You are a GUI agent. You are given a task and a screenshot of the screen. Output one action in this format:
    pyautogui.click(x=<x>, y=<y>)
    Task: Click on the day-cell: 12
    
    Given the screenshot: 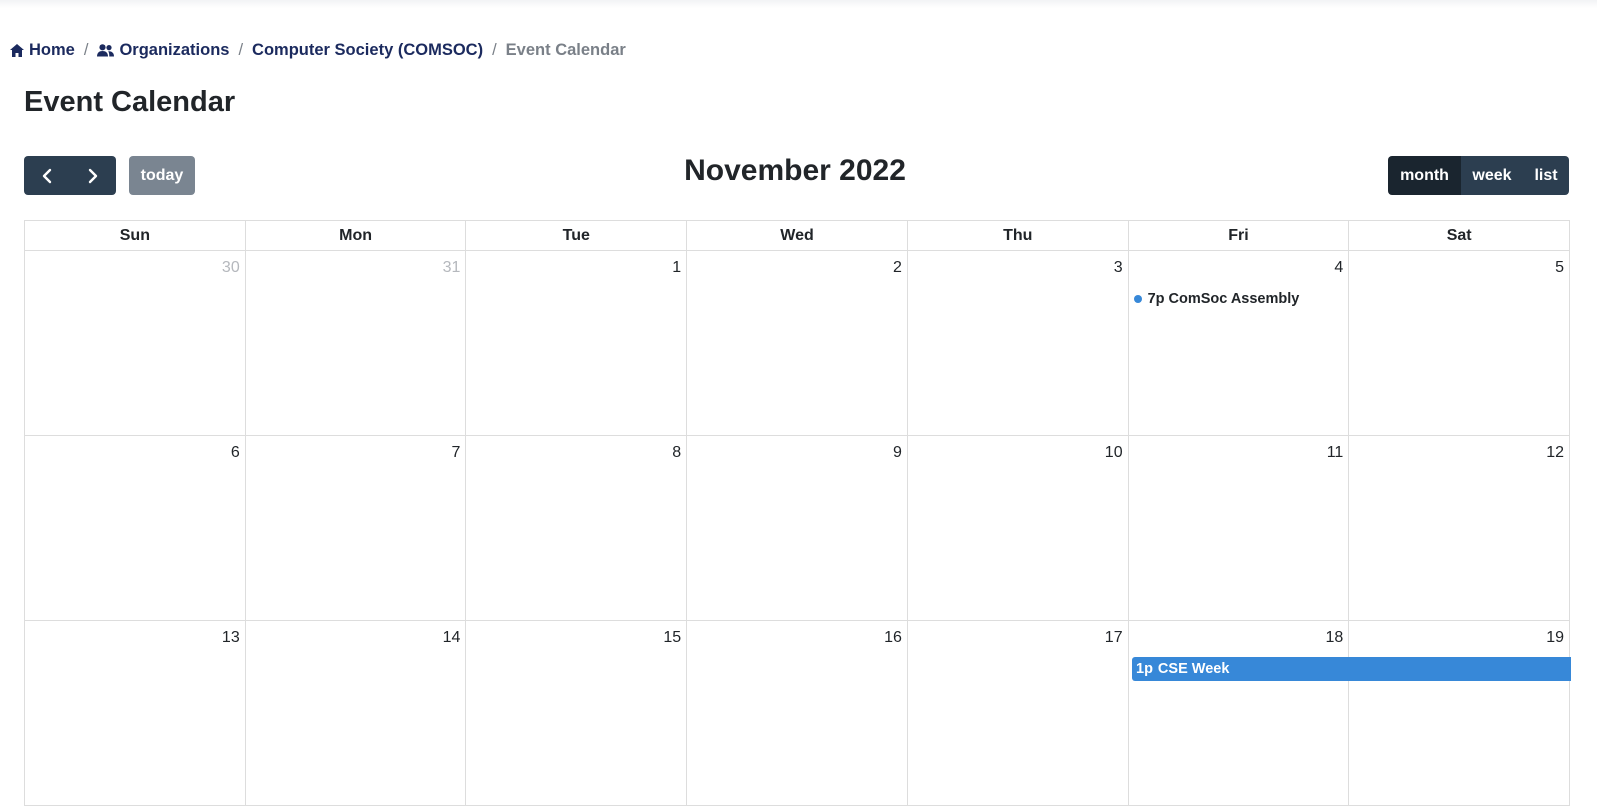 What is the action you would take?
    pyautogui.click(x=1460, y=528)
    